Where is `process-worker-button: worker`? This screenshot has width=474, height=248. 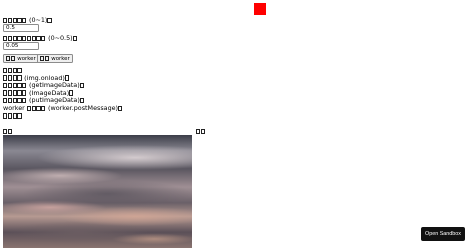
process-worker-button: worker is located at coordinates (55, 58).